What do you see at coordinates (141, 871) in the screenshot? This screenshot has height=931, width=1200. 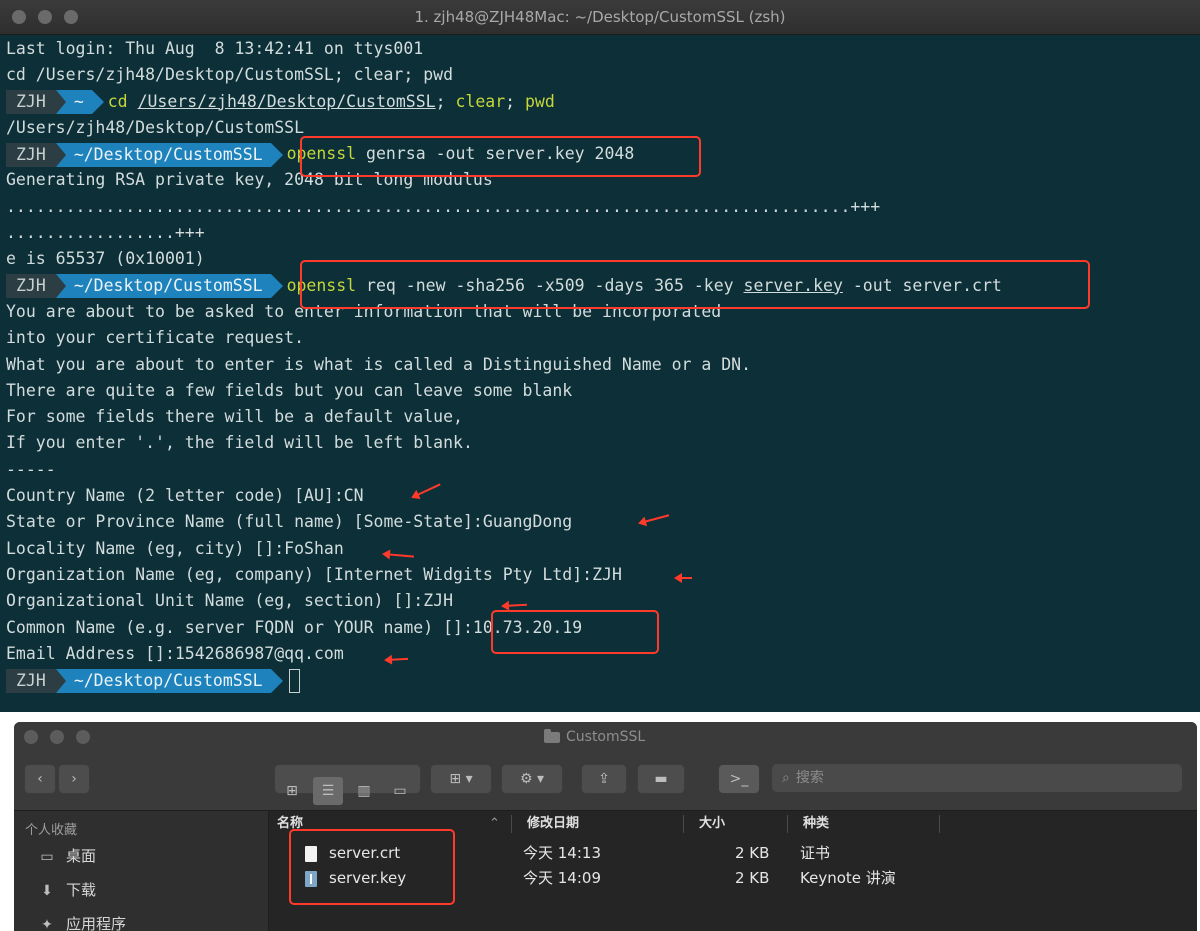 I see `finder-sidebar: 个人收藏 ▭ 桌面 ⬇ 下载 ✦ 应用程序` at bounding box center [141, 871].